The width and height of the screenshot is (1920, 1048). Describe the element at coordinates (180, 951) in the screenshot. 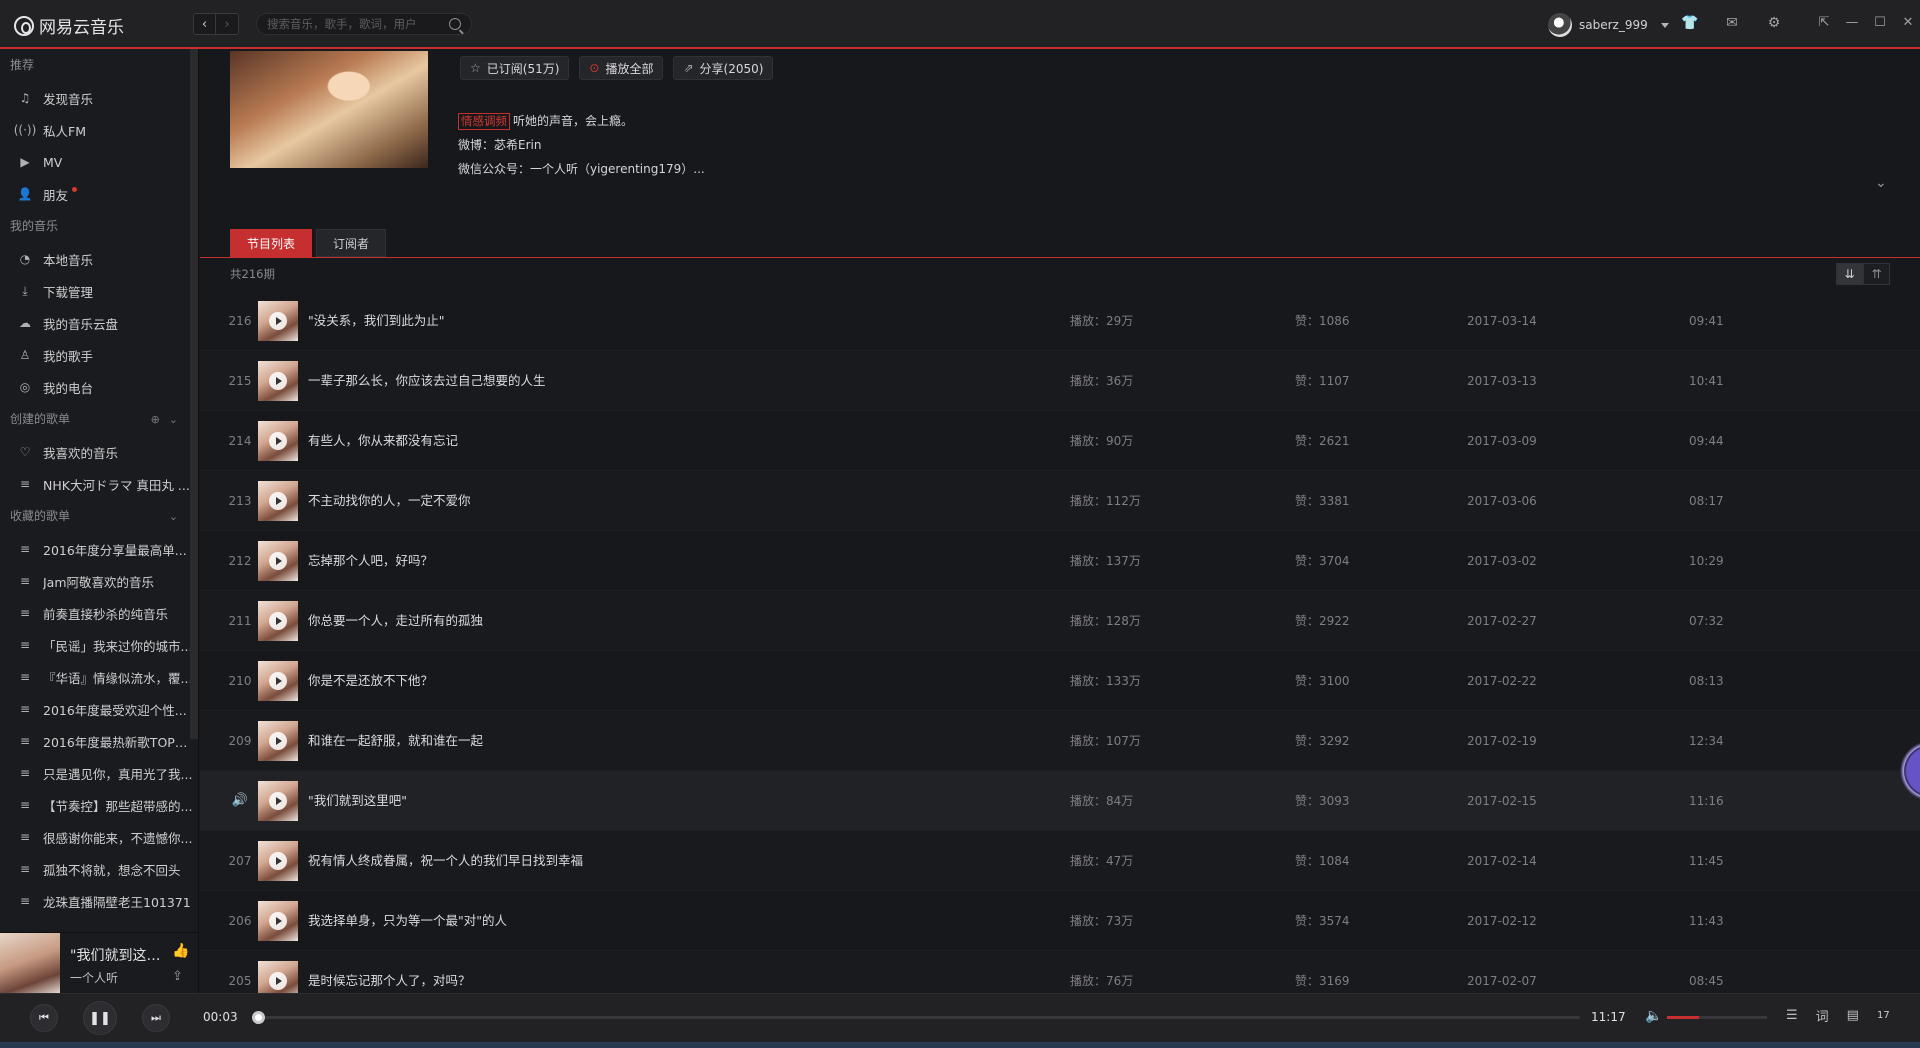

I see `like-icon: 👍` at that location.